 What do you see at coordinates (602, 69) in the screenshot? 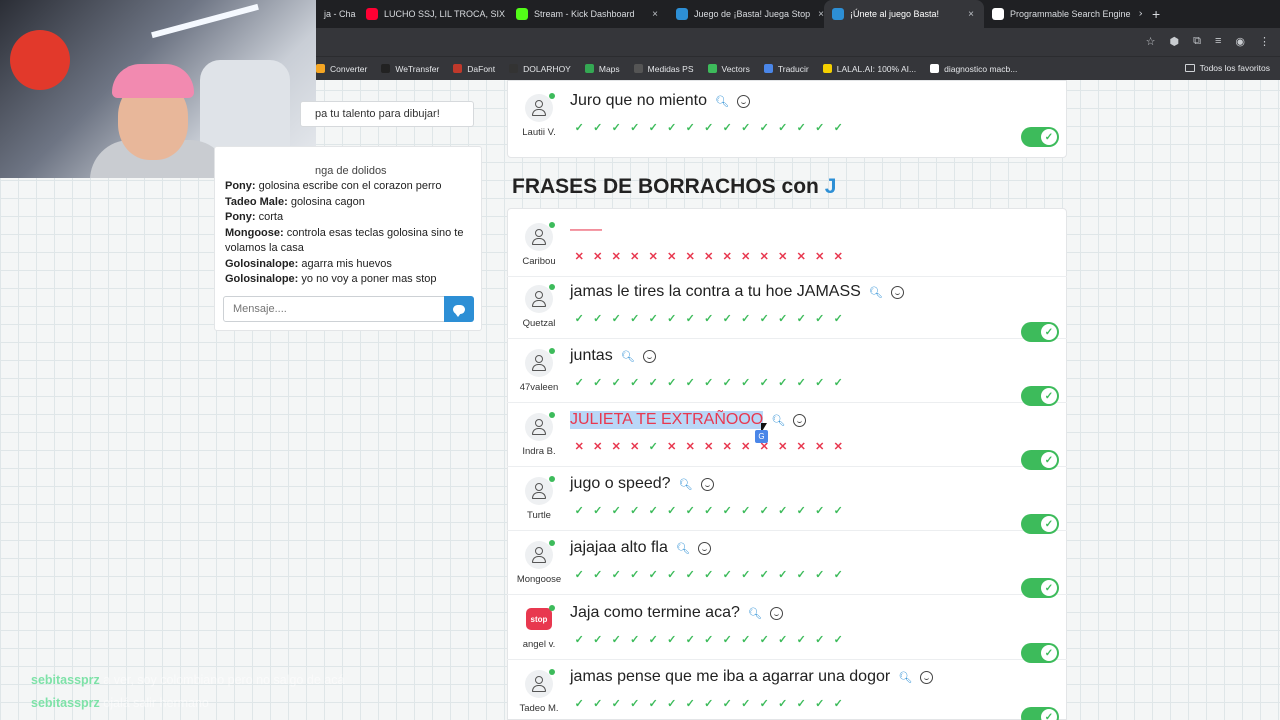
I see `bookmark-item: Maps` at bounding box center [602, 69].